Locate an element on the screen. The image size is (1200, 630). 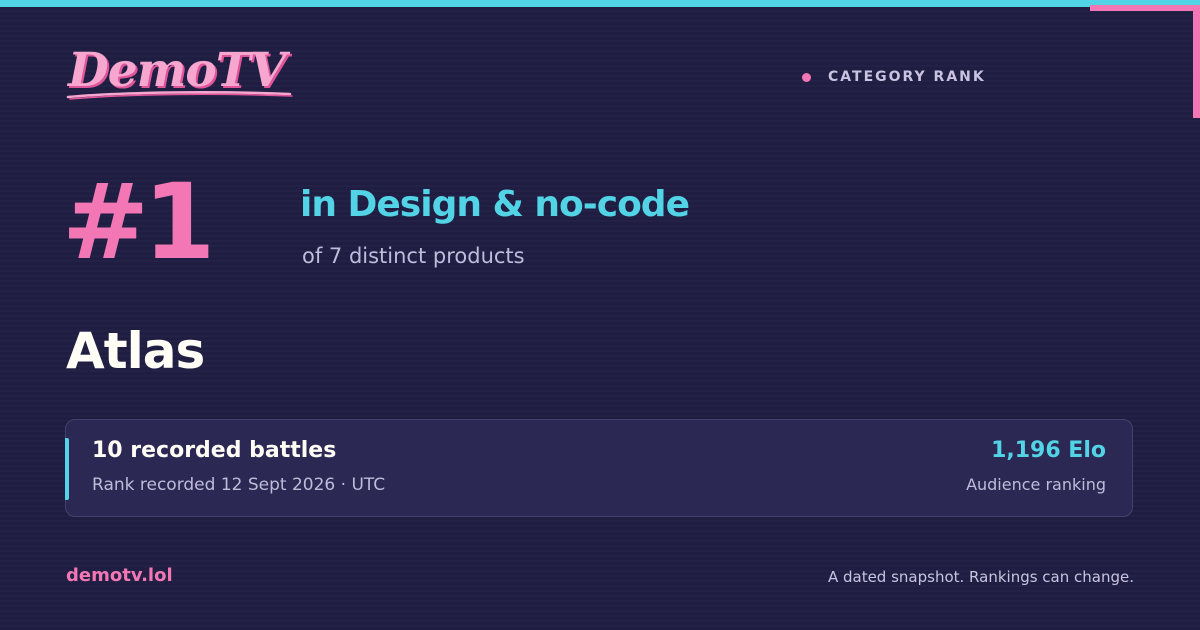
product-name: Atlas is located at coordinates (135, 351).